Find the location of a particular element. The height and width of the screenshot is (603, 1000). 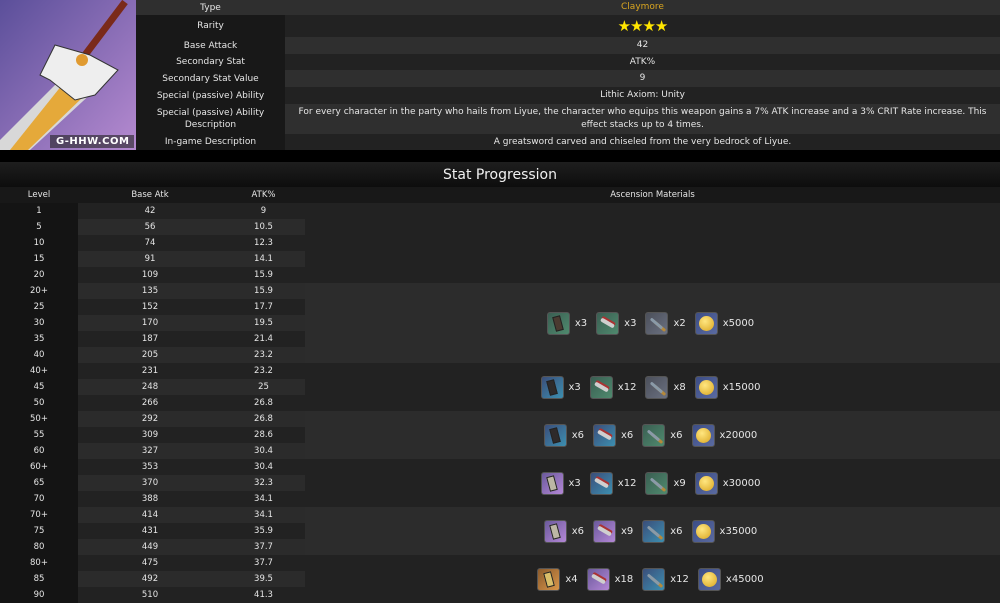

level-cell: 25 is located at coordinates (39, 307).